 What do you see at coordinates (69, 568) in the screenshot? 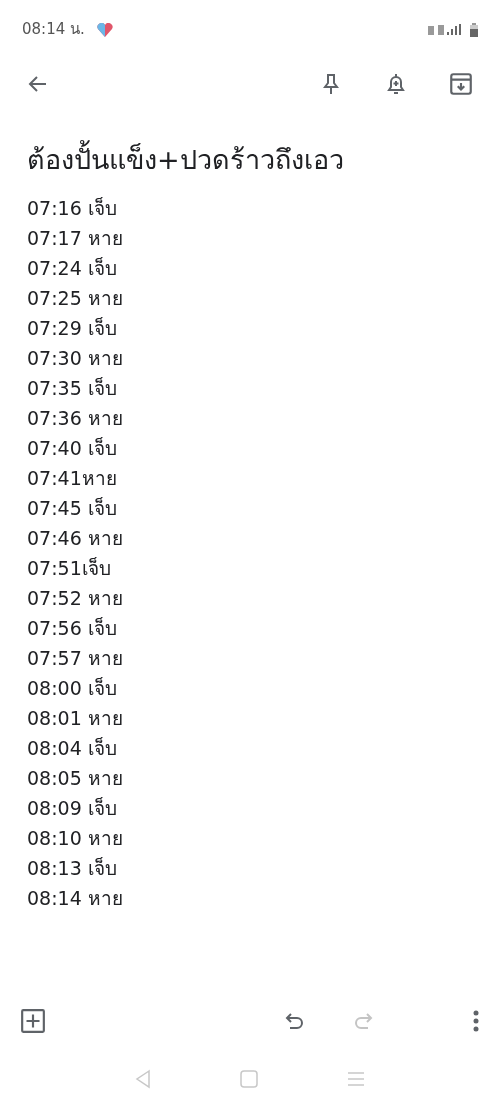
I see `note-line: 07:51เจ็บ` at bounding box center [69, 568].